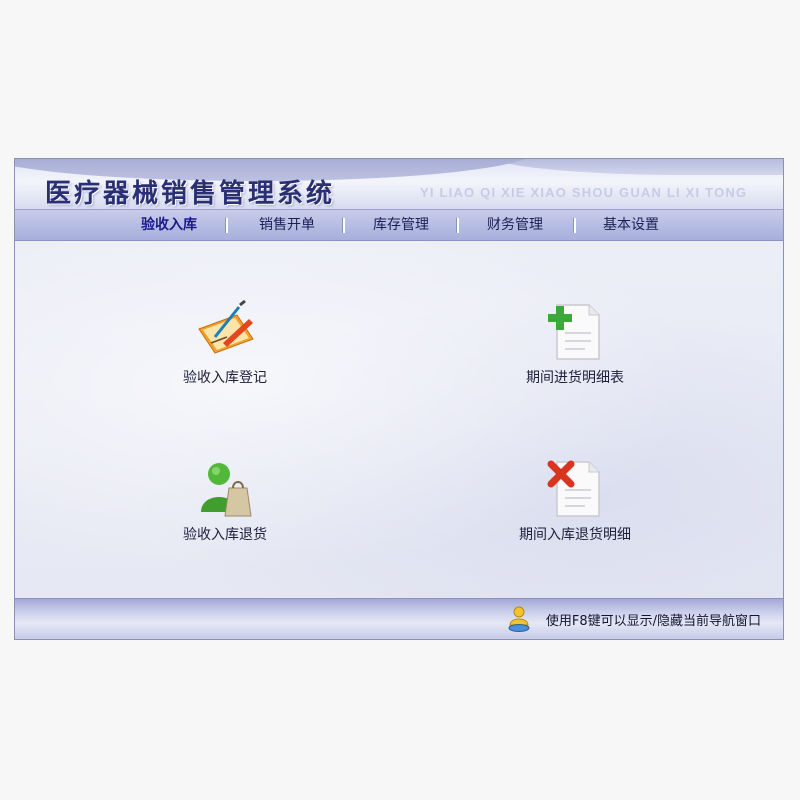  I want to click on tile-label: 验收入库登记, so click(225, 378).